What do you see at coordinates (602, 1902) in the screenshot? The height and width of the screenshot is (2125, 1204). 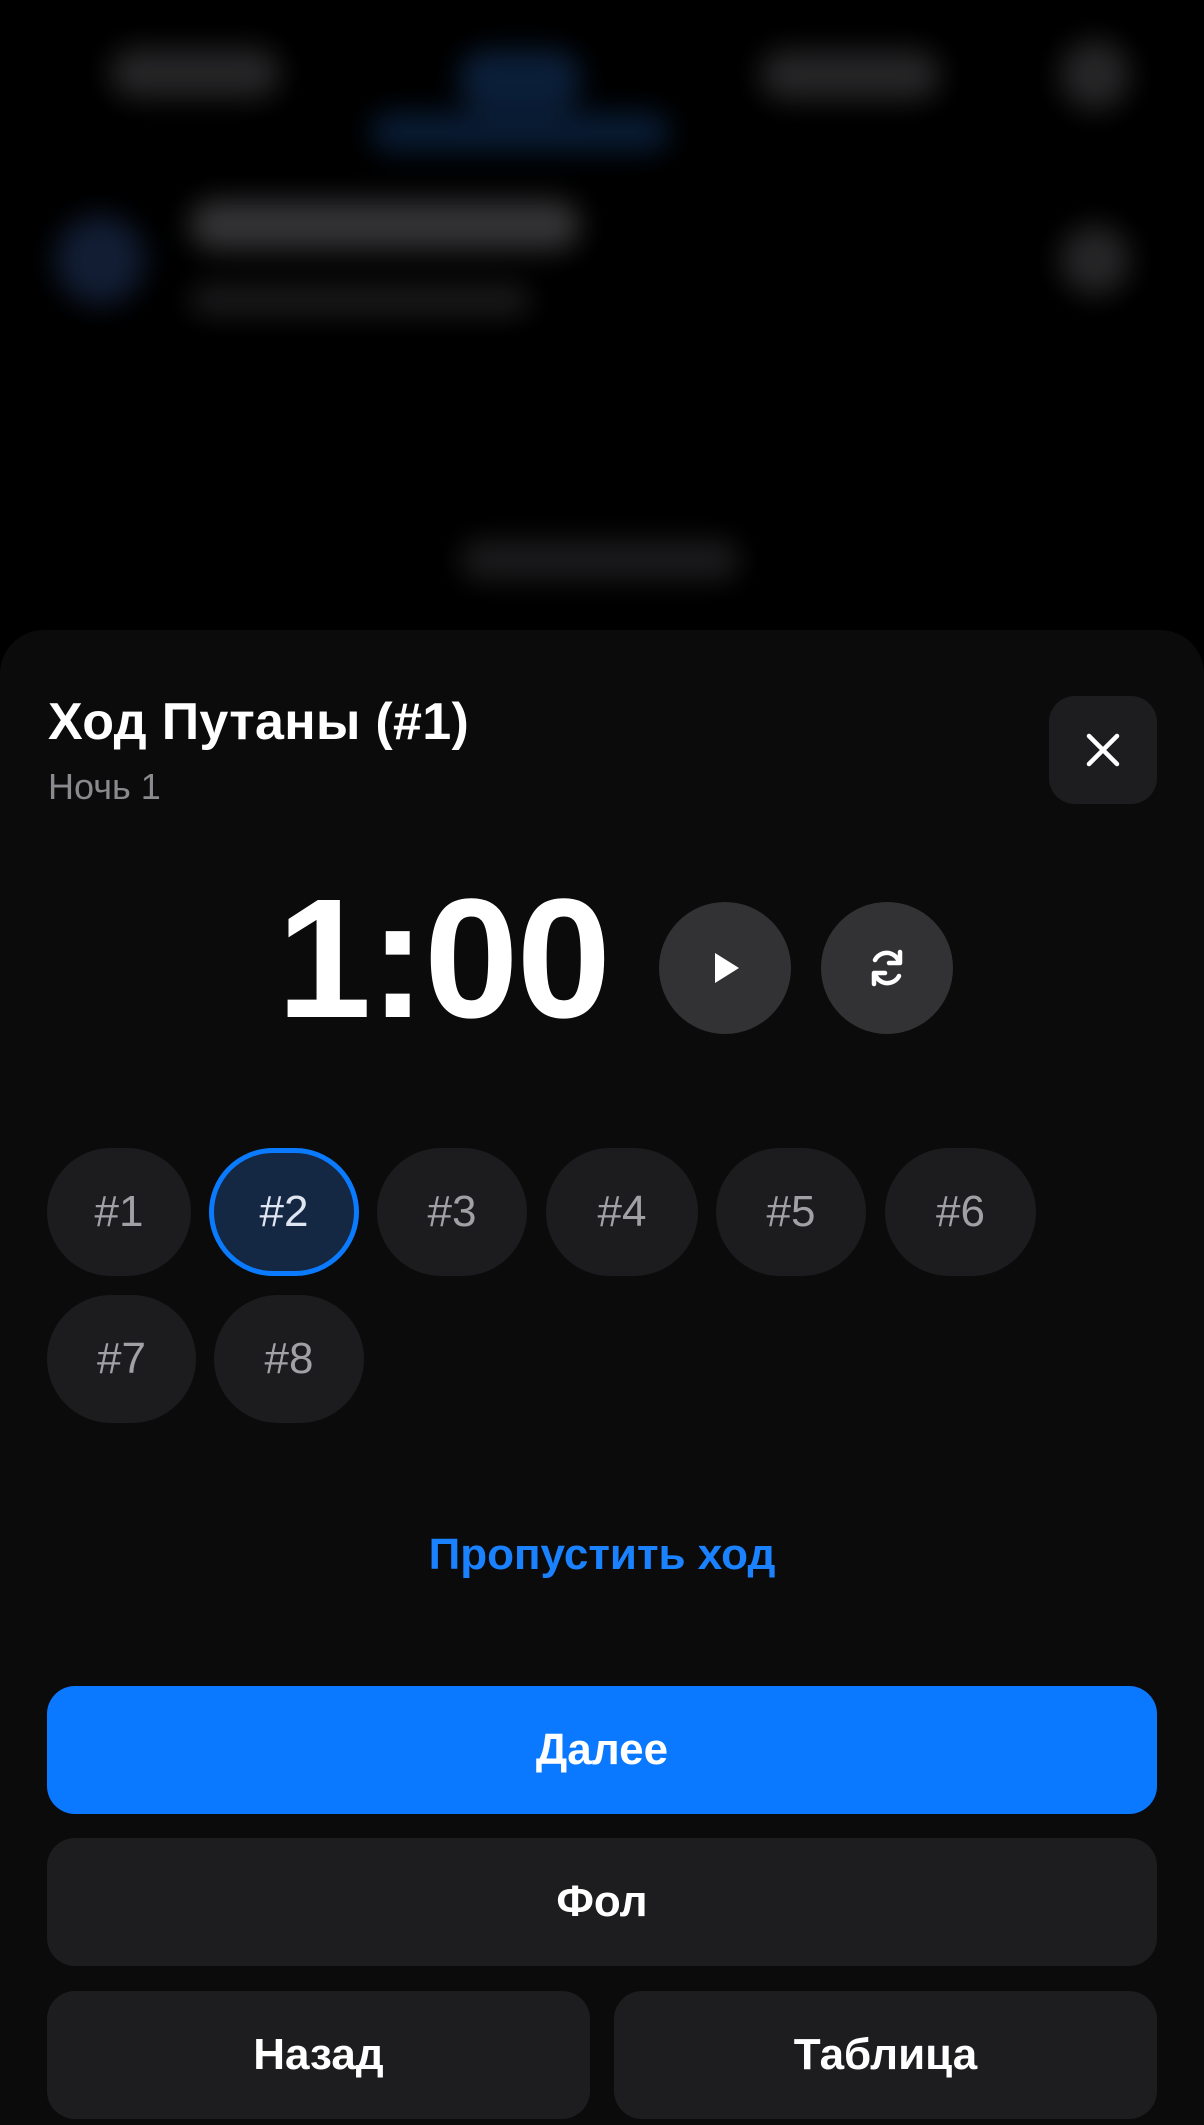 I see `foul-button: Фол` at bounding box center [602, 1902].